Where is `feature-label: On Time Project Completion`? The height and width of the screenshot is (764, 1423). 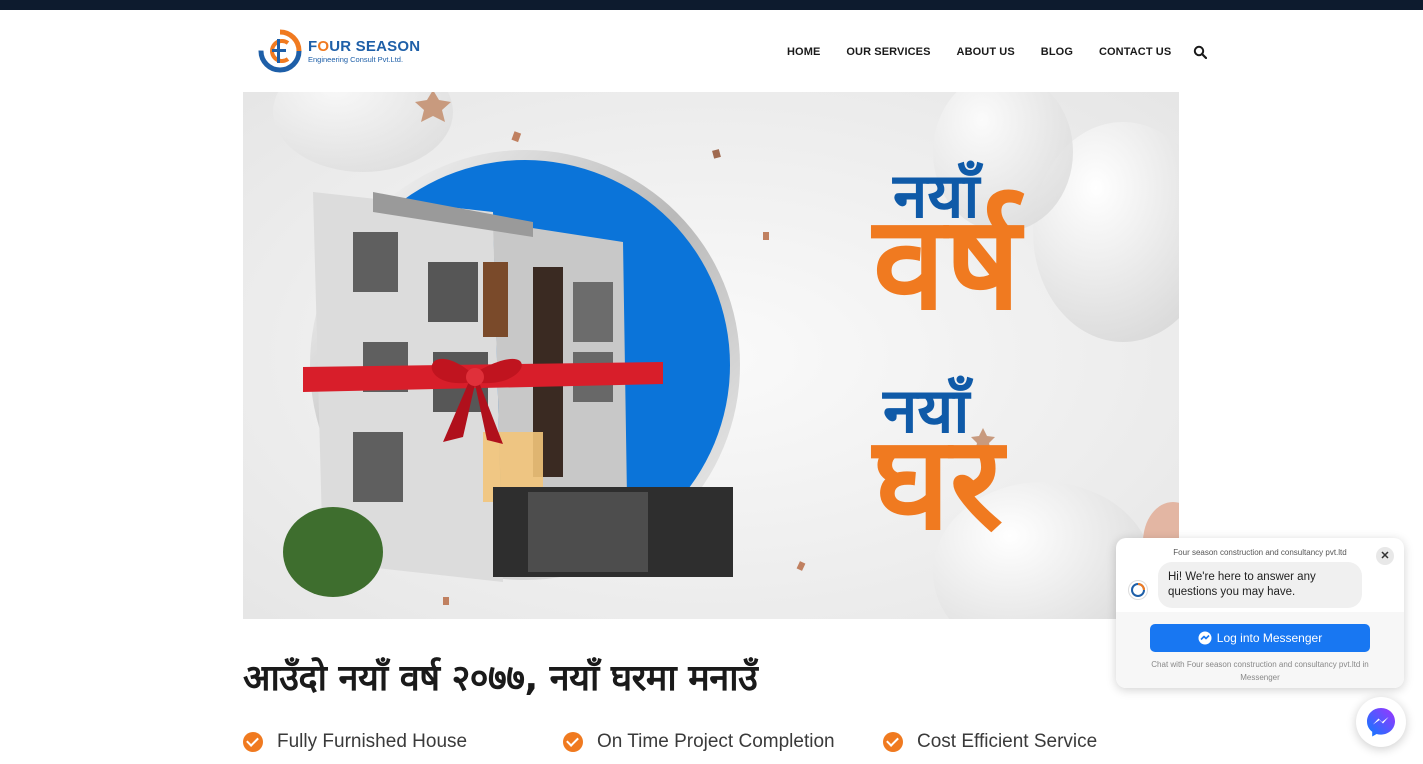 feature-label: On Time Project Completion is located at coordinates (716, 741).